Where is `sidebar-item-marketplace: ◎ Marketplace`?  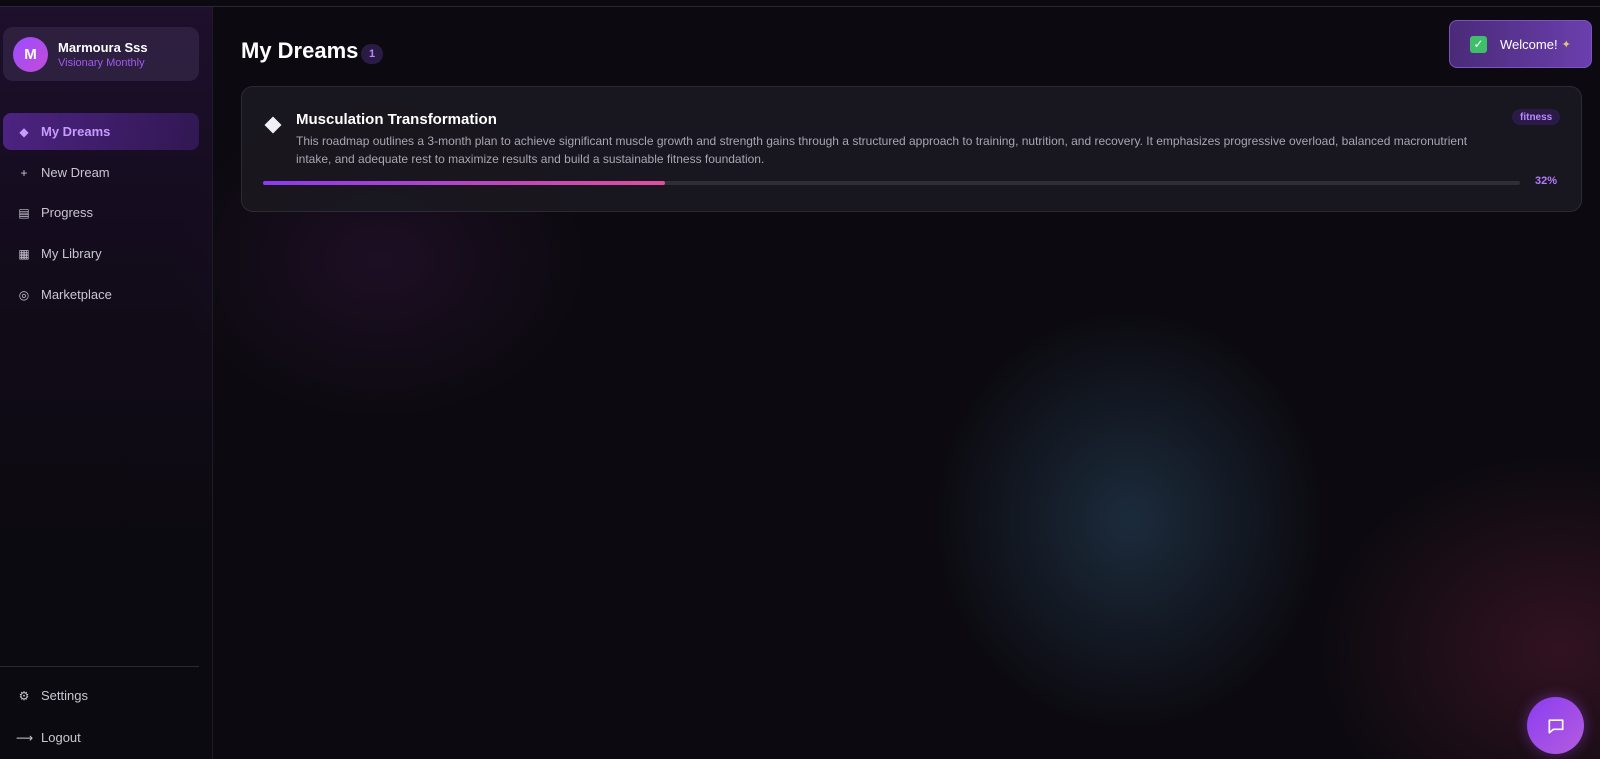
sidebar-item-marketplace: ◎ Marketplace is located at coordinates (101, 294).